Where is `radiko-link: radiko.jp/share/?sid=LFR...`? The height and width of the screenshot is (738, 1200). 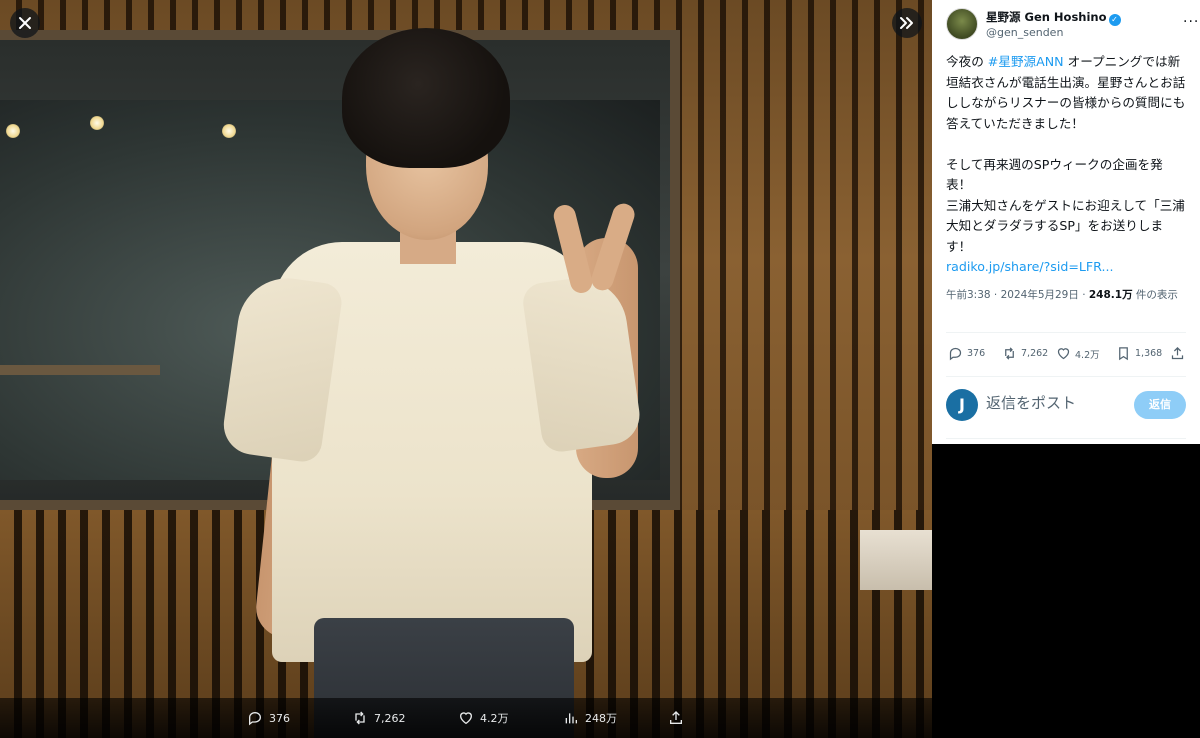
radiko-link: radiko.jp/share/?sid=LFR... is located at coordinates (1029, 266).